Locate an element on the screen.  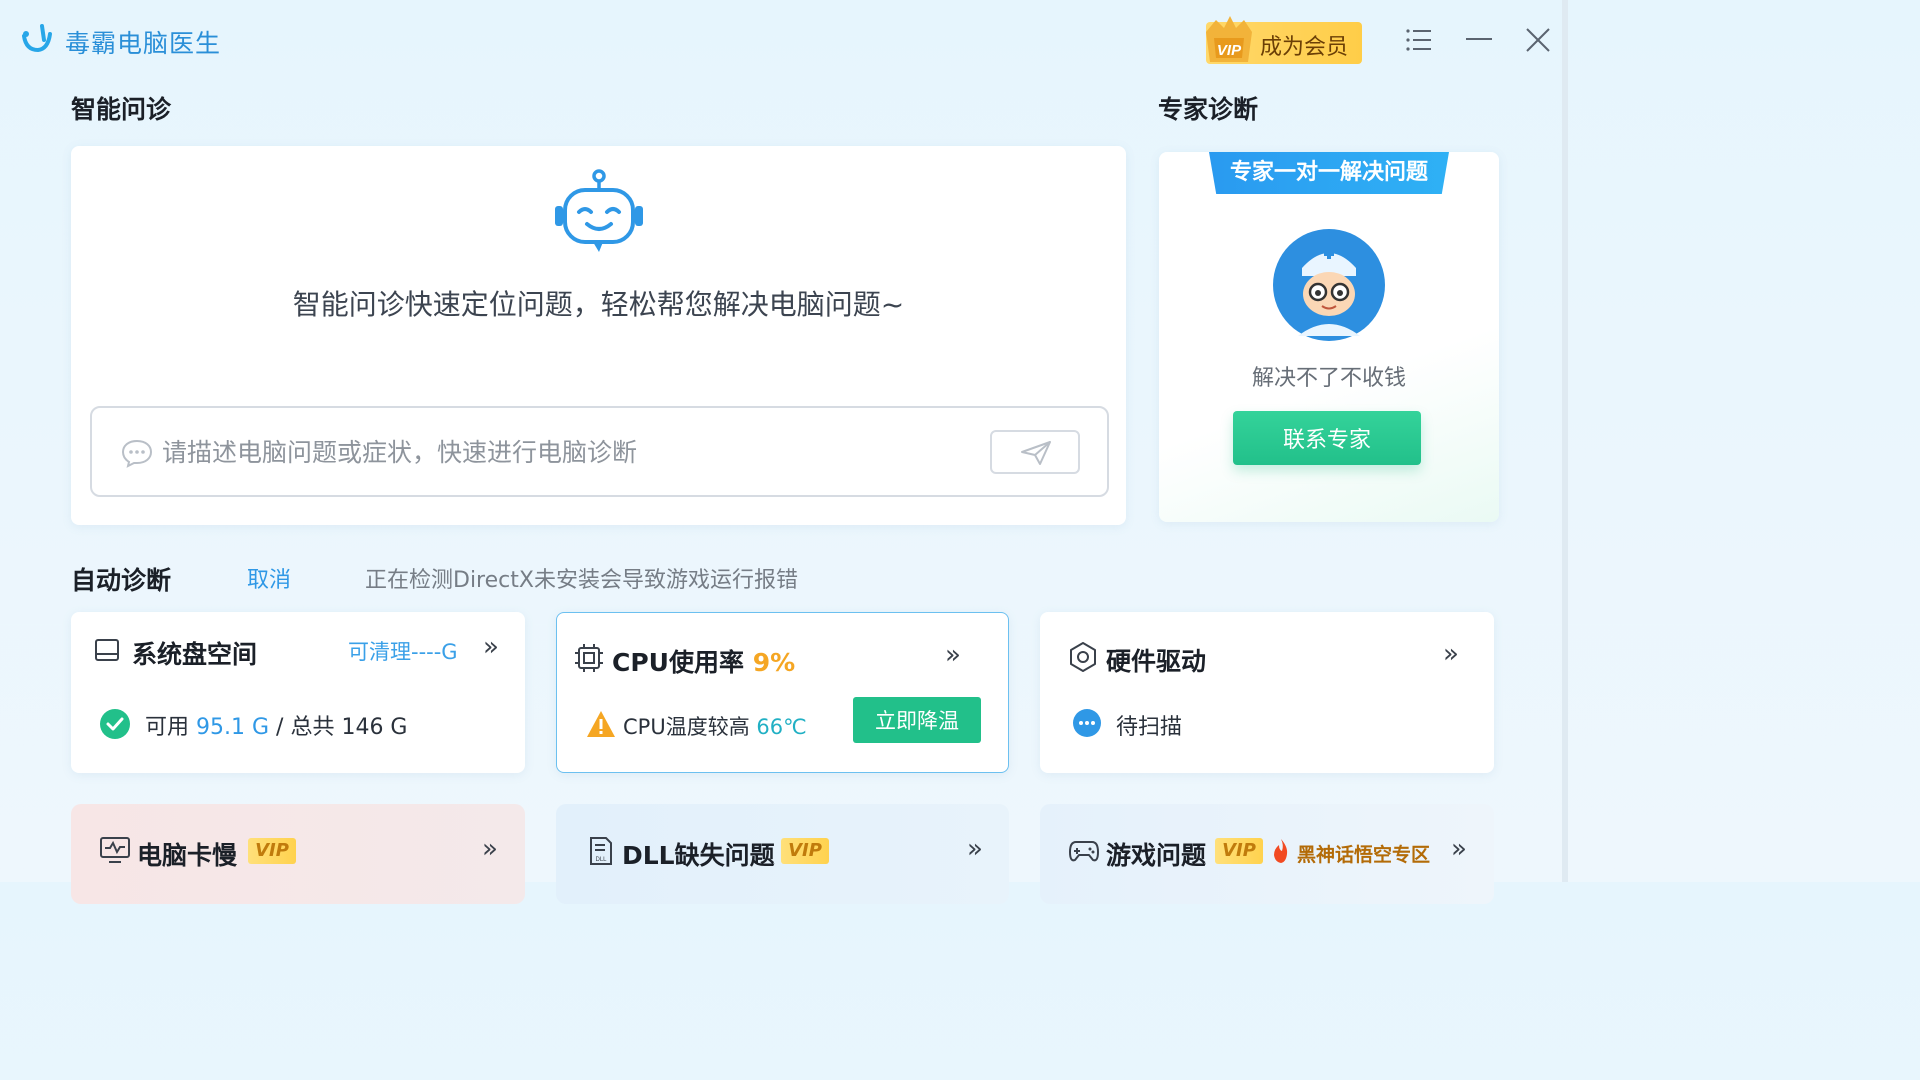
smart-diagnosis-heading: 智能问诊 is located at coordinates (121, 109).